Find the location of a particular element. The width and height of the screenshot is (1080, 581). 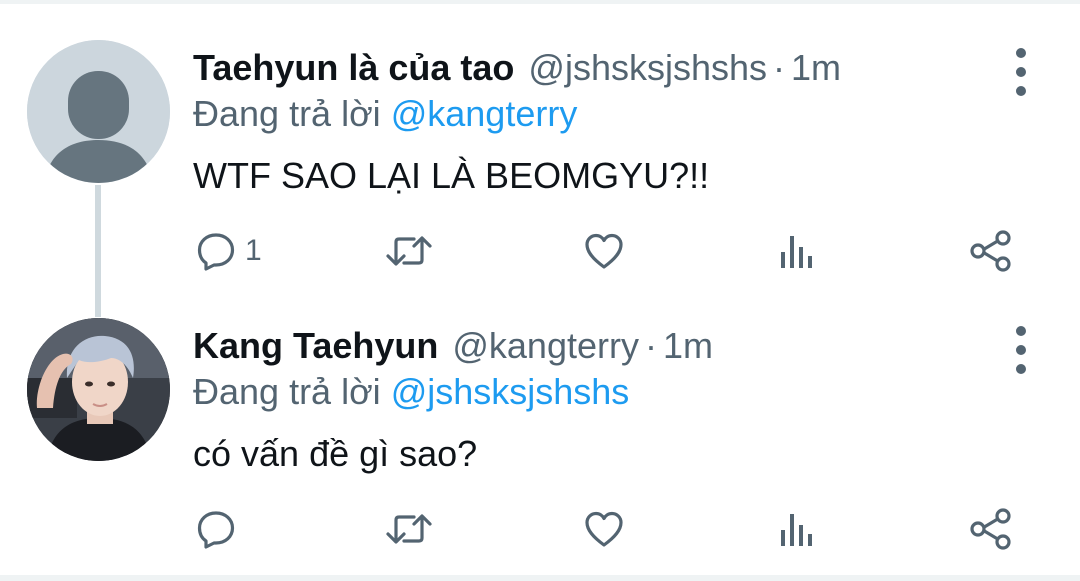

default-profile-avatar is located at coordinates (98, 111).